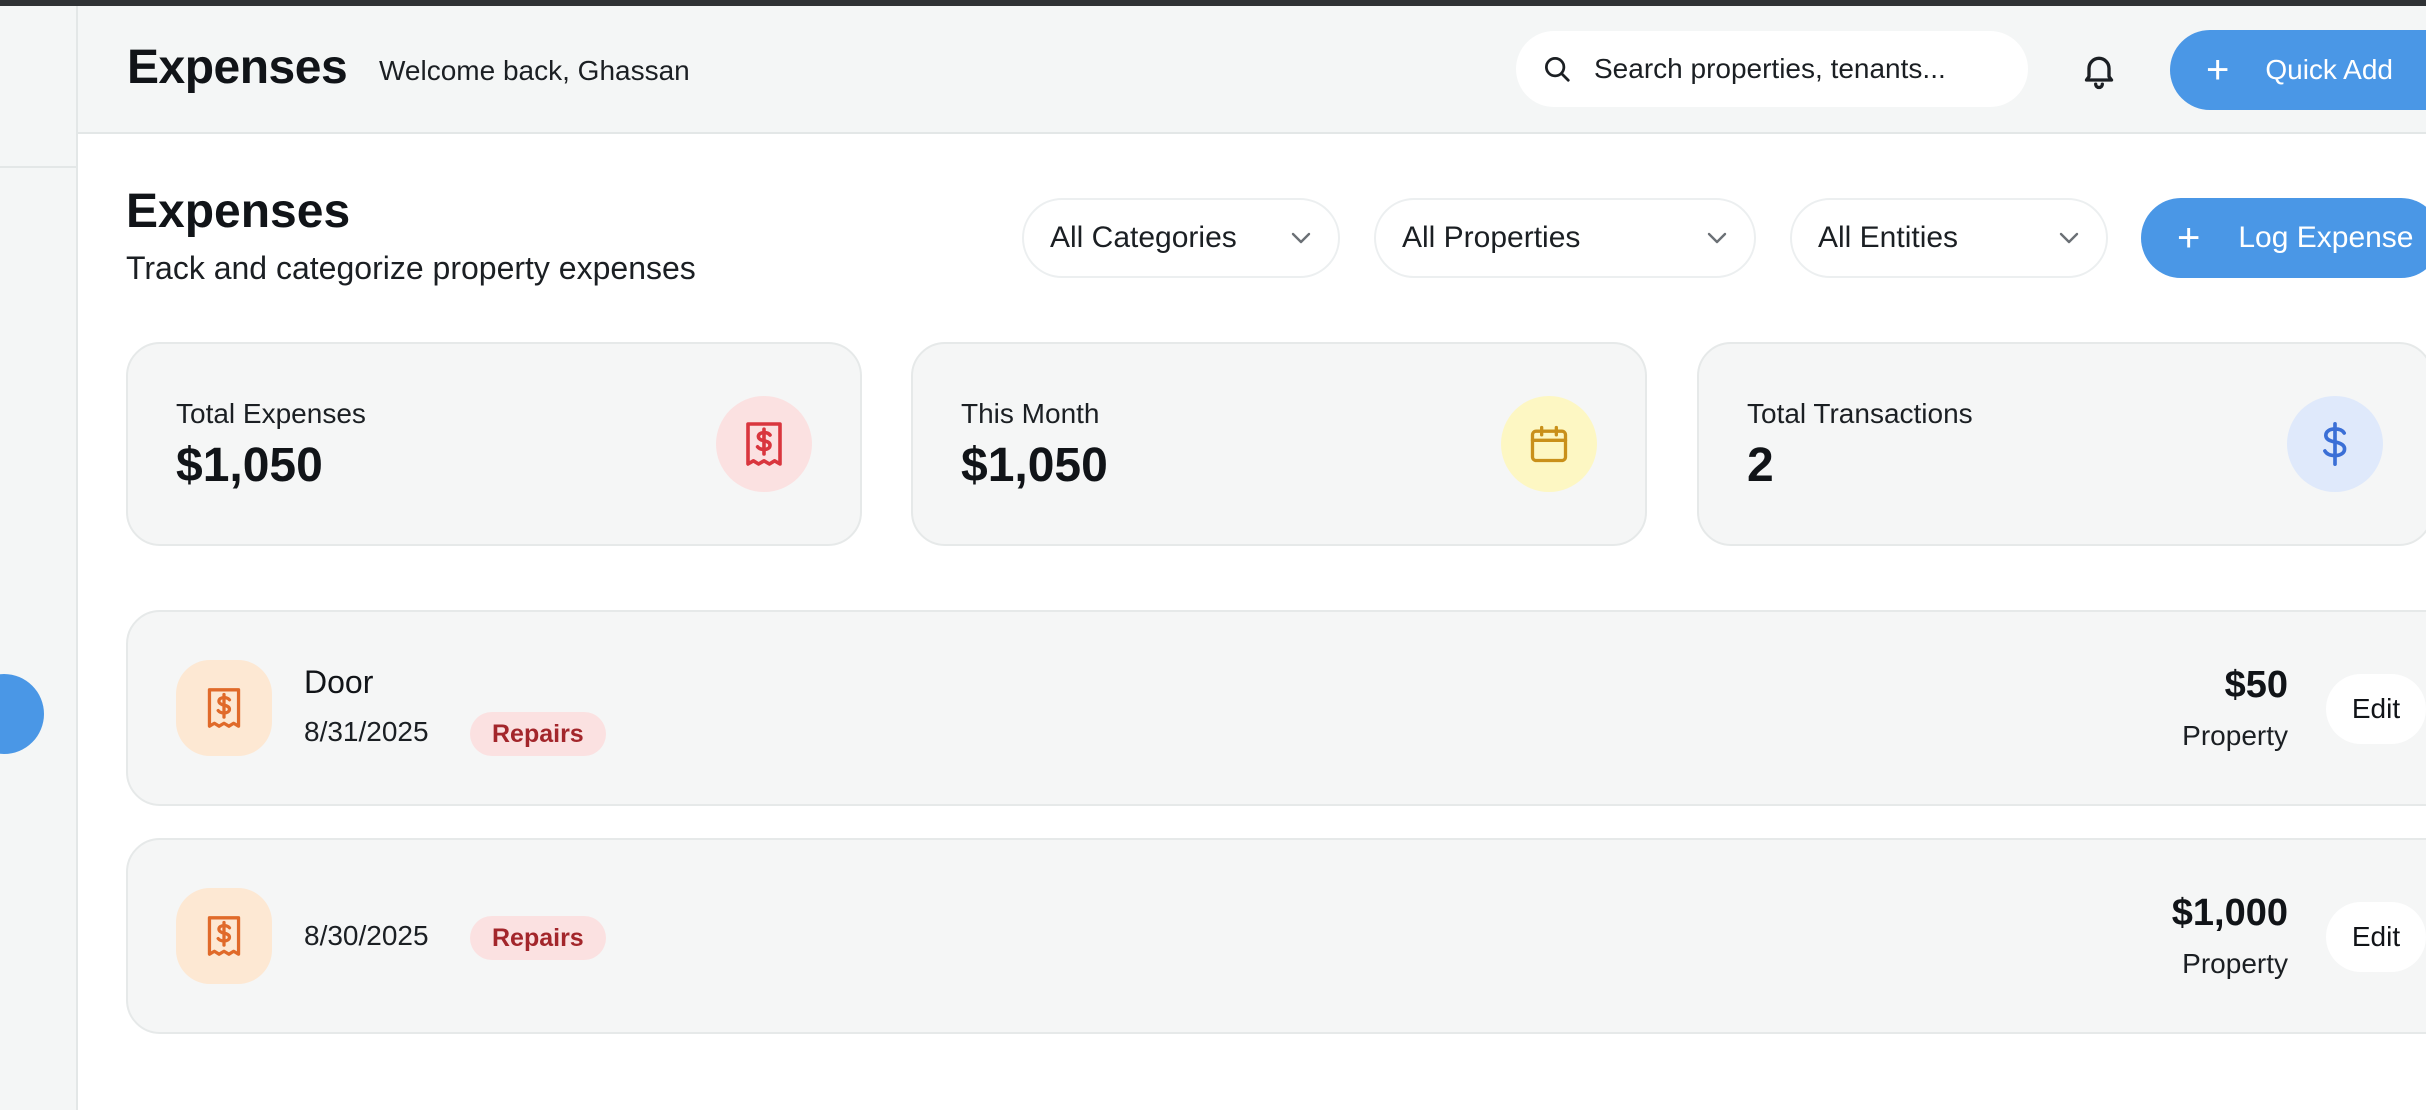 The image size is (2426, 1110). Describe the element at coordinates (1794, 69) in the screenshot. I see `search-input` at that location.